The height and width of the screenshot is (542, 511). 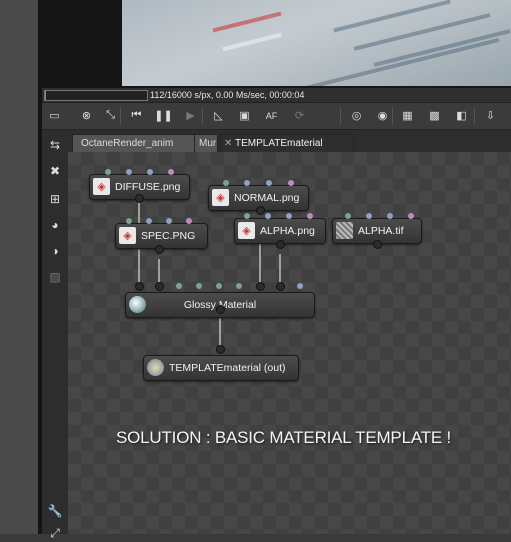 I want to click on ruler-icon: ◺, so click(x=218, y=115).